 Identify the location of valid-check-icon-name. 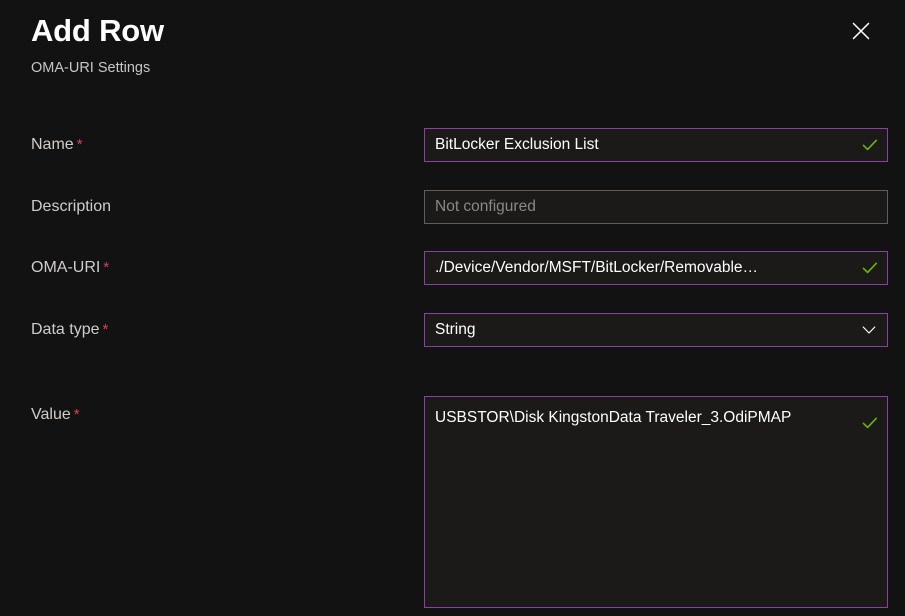
(870, 145).